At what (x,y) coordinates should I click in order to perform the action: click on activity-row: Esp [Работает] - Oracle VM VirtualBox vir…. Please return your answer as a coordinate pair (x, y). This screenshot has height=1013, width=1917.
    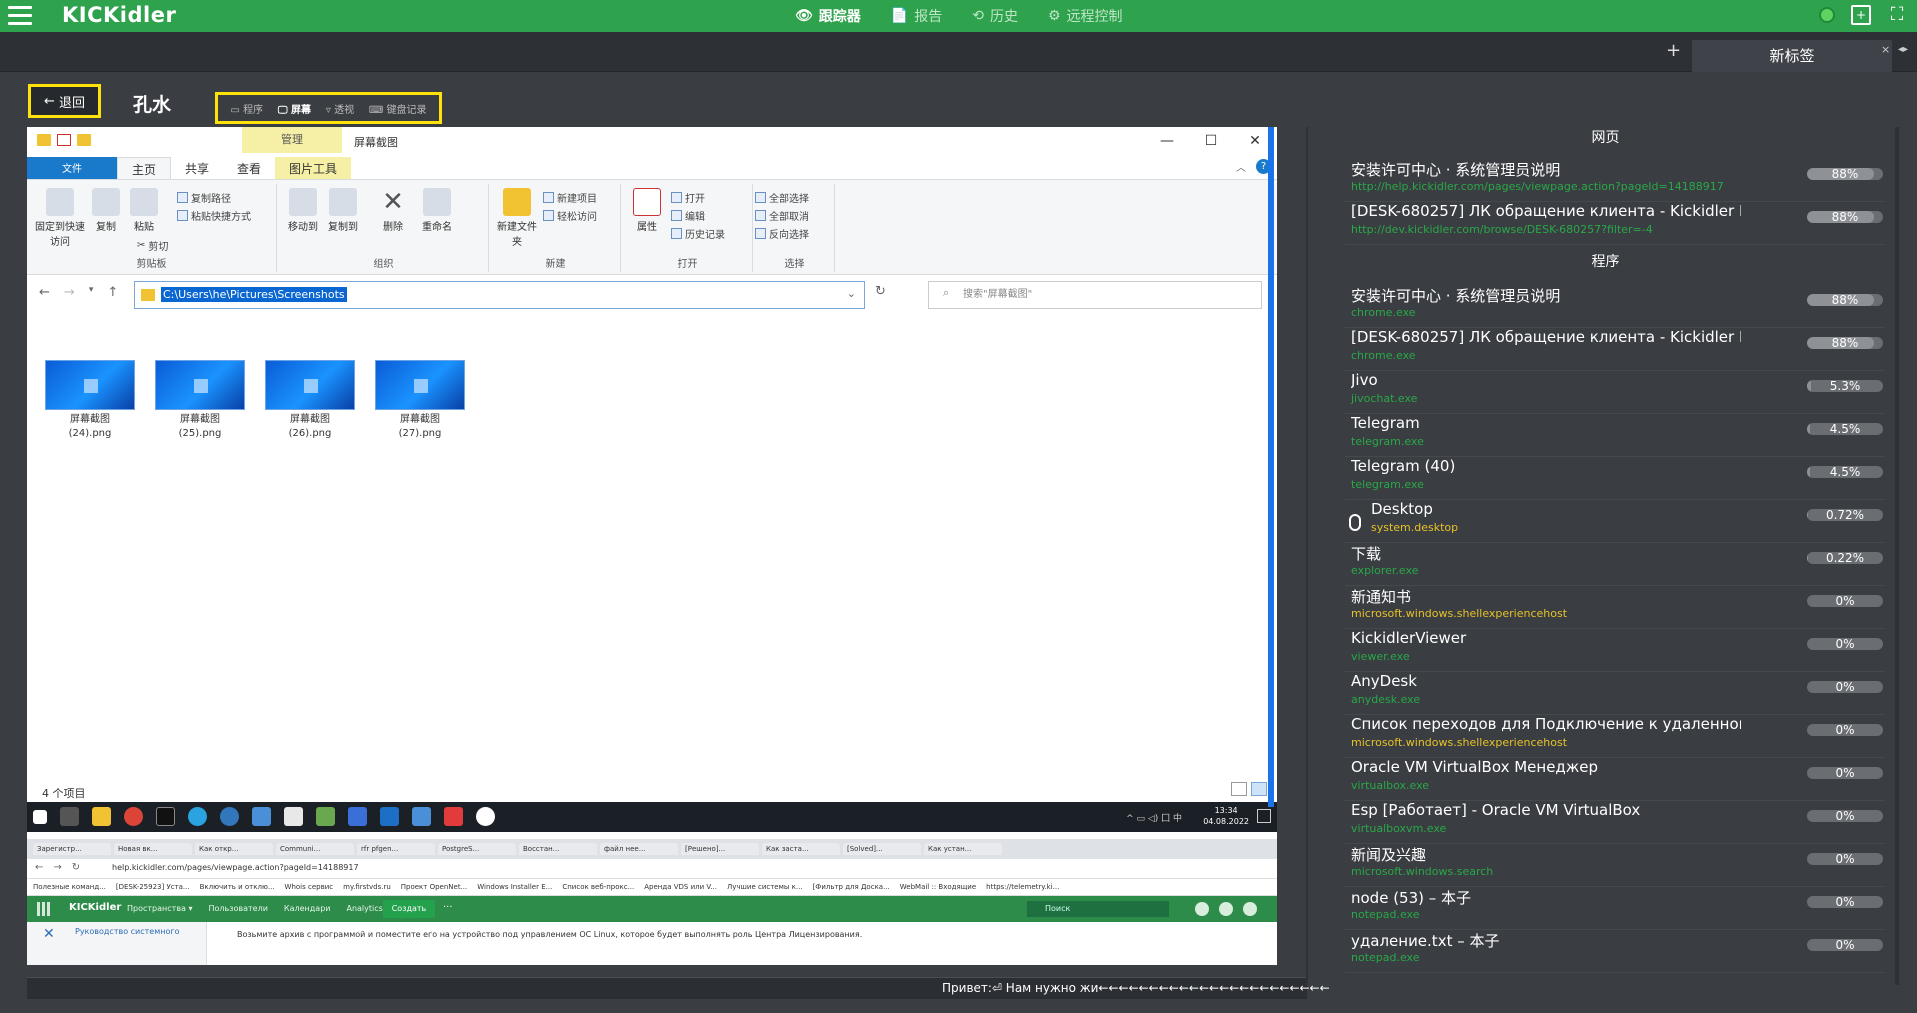
    Looking at the image, I should click on (1615, 822).